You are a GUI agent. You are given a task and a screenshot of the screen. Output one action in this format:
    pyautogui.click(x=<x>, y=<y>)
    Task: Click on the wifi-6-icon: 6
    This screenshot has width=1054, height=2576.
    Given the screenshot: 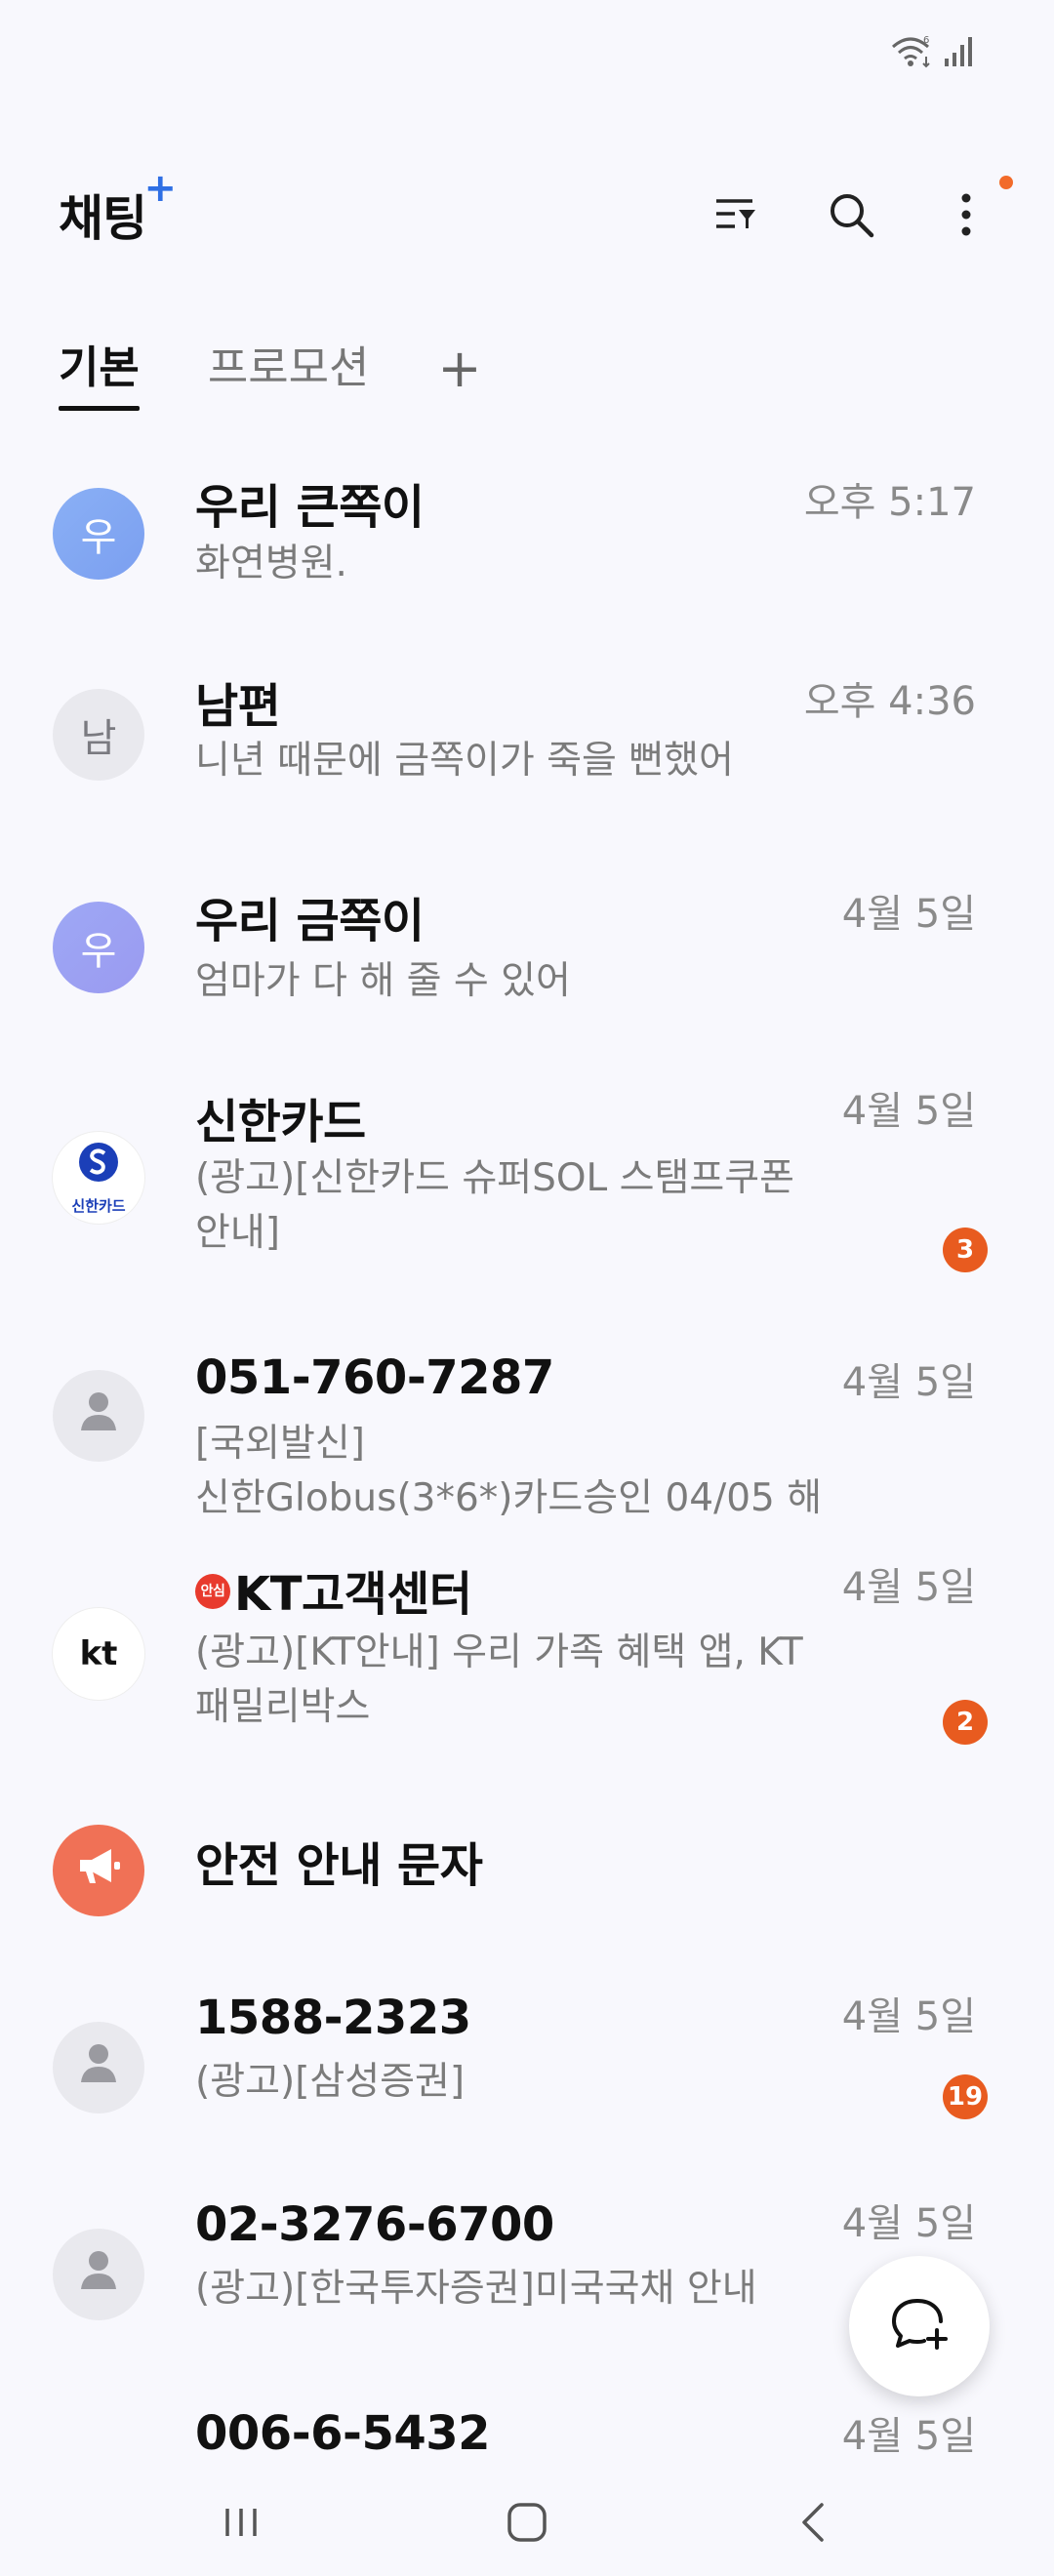 What is the action you would take?
    pyautogui.click(x=912, y=53)
    